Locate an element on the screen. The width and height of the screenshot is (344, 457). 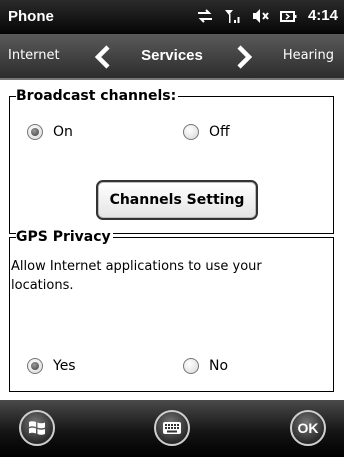
radio-on-label: On is located at coordinates (63, 132).